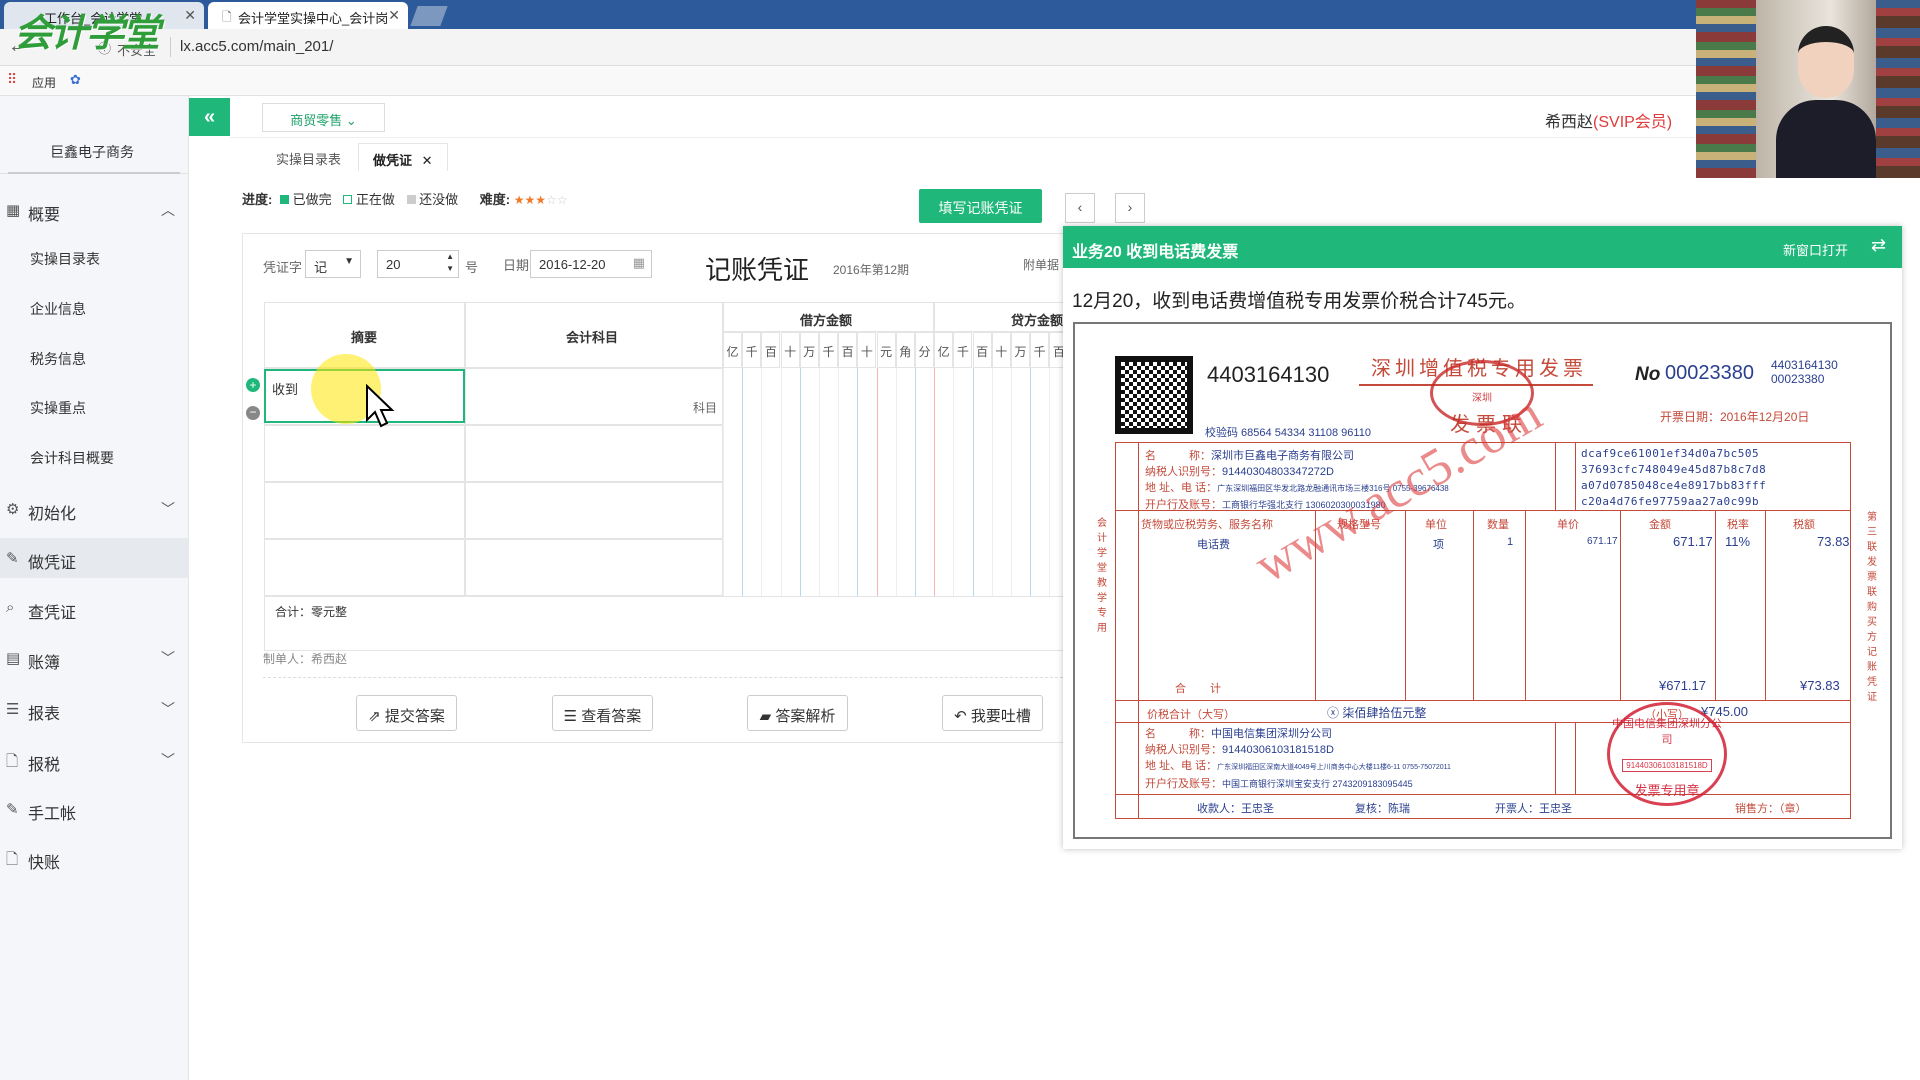 The height and width of the screenshot is (1080, 1920). Describe the element at coordinates (10, 607) in the screenshot. I see `search-icon: ⌕` at that location.